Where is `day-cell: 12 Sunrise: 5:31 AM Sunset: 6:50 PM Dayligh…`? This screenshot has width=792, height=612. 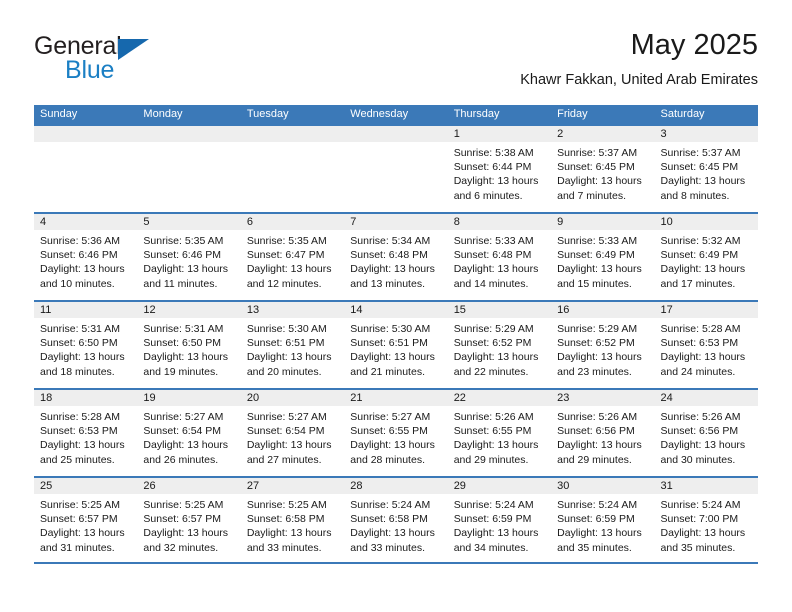 day-cell: 12 Sunrise: 5:31 AM Sunset: 6:50 PM Dayligh… is located at coordinates (189, 345).